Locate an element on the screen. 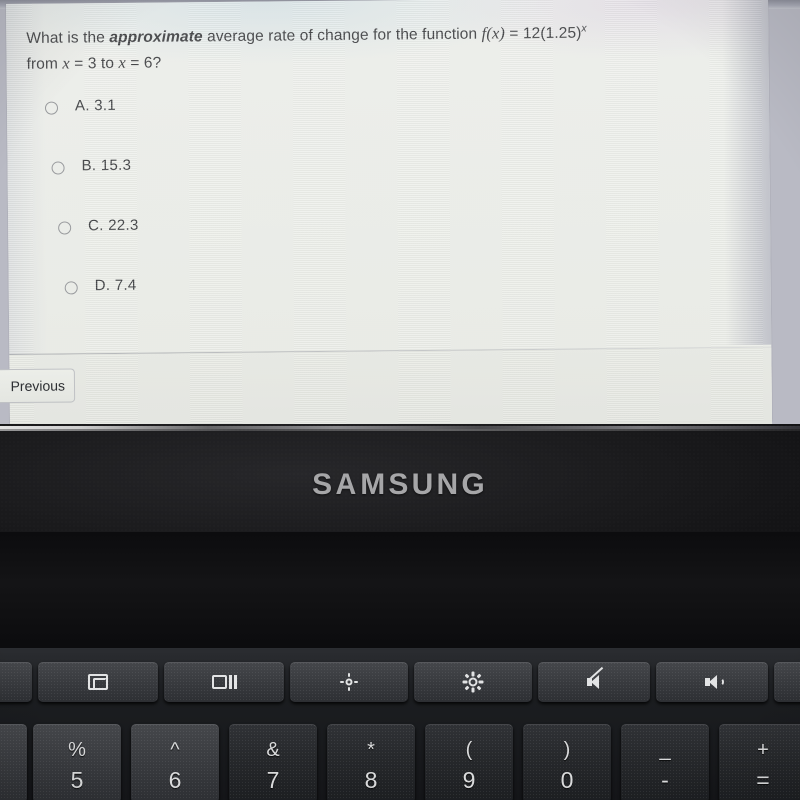  number-key-7-lower: 7 is located at coordinates (273, 780).